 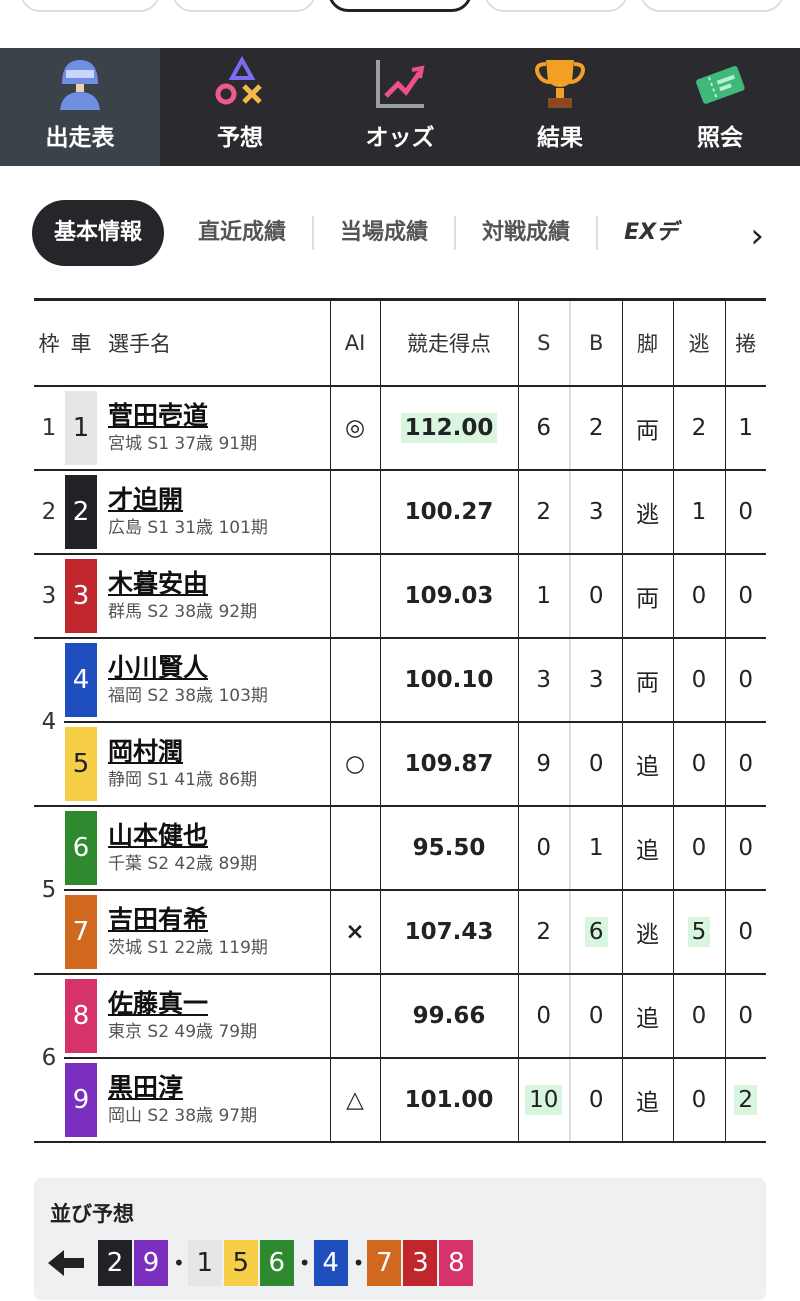 What do you see at coordinates (698, 932) in the screenshot?
I see `nige-count-cell: 5` at bounding box center [698, 932].